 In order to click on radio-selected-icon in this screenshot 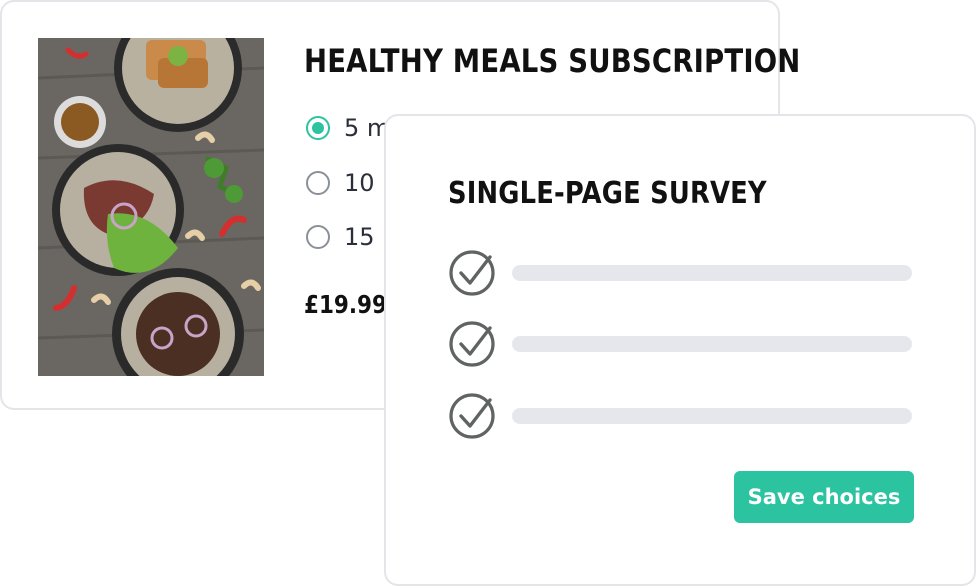, I will do `click(318, 128)`.